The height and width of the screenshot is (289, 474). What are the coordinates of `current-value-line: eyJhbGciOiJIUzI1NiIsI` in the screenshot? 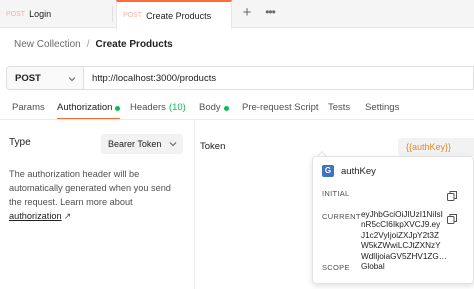 It's located at (402, 214).